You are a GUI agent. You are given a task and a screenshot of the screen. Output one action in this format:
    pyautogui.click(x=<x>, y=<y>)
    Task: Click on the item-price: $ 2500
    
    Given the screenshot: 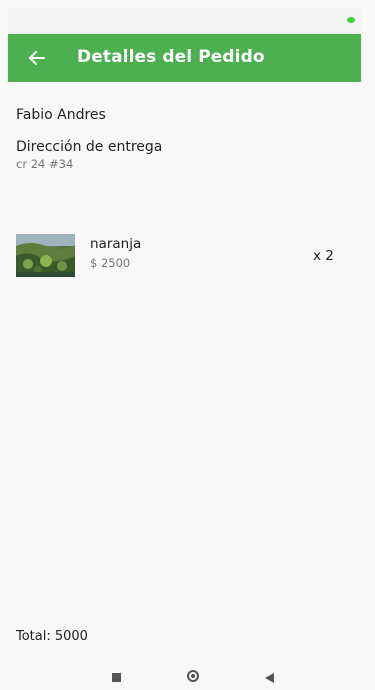 What is the action you would take?
    pyautogui.click(x=110, y=263)
    